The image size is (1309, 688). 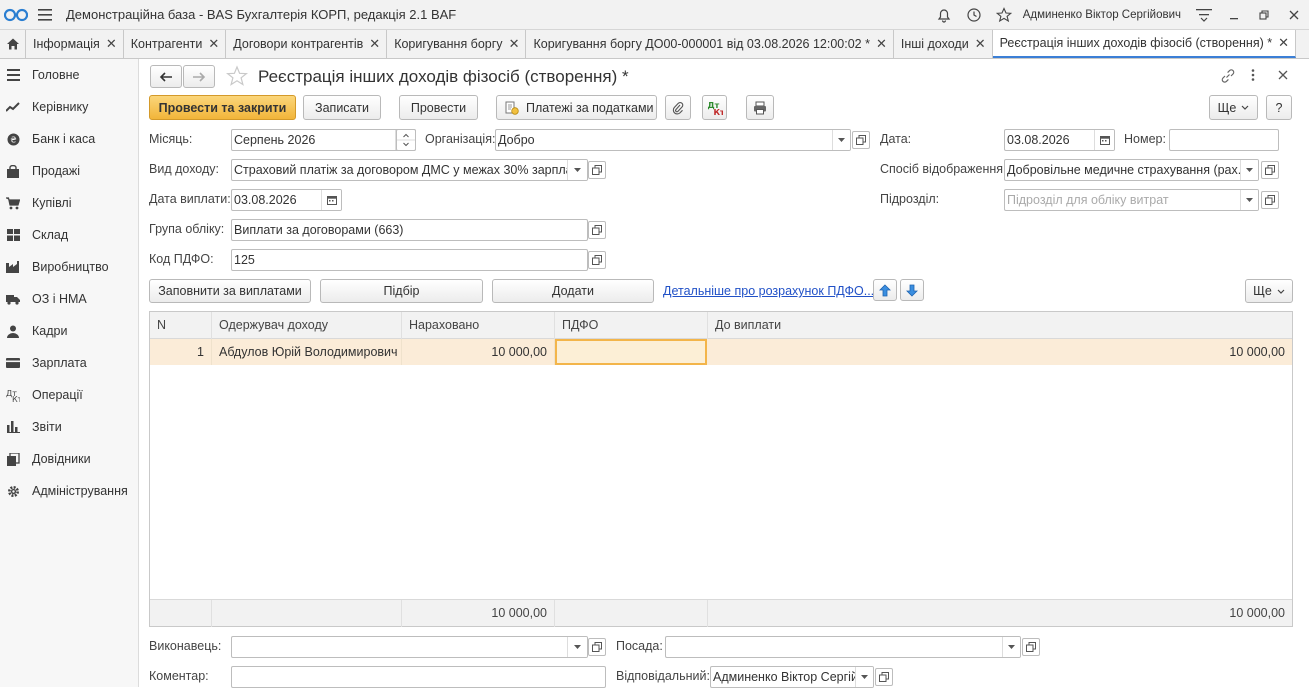 What do you see at coordinates (478, 352) in the screenshot?
I see `row-accrued: 10 000,00` at bounding box center [478, 352].